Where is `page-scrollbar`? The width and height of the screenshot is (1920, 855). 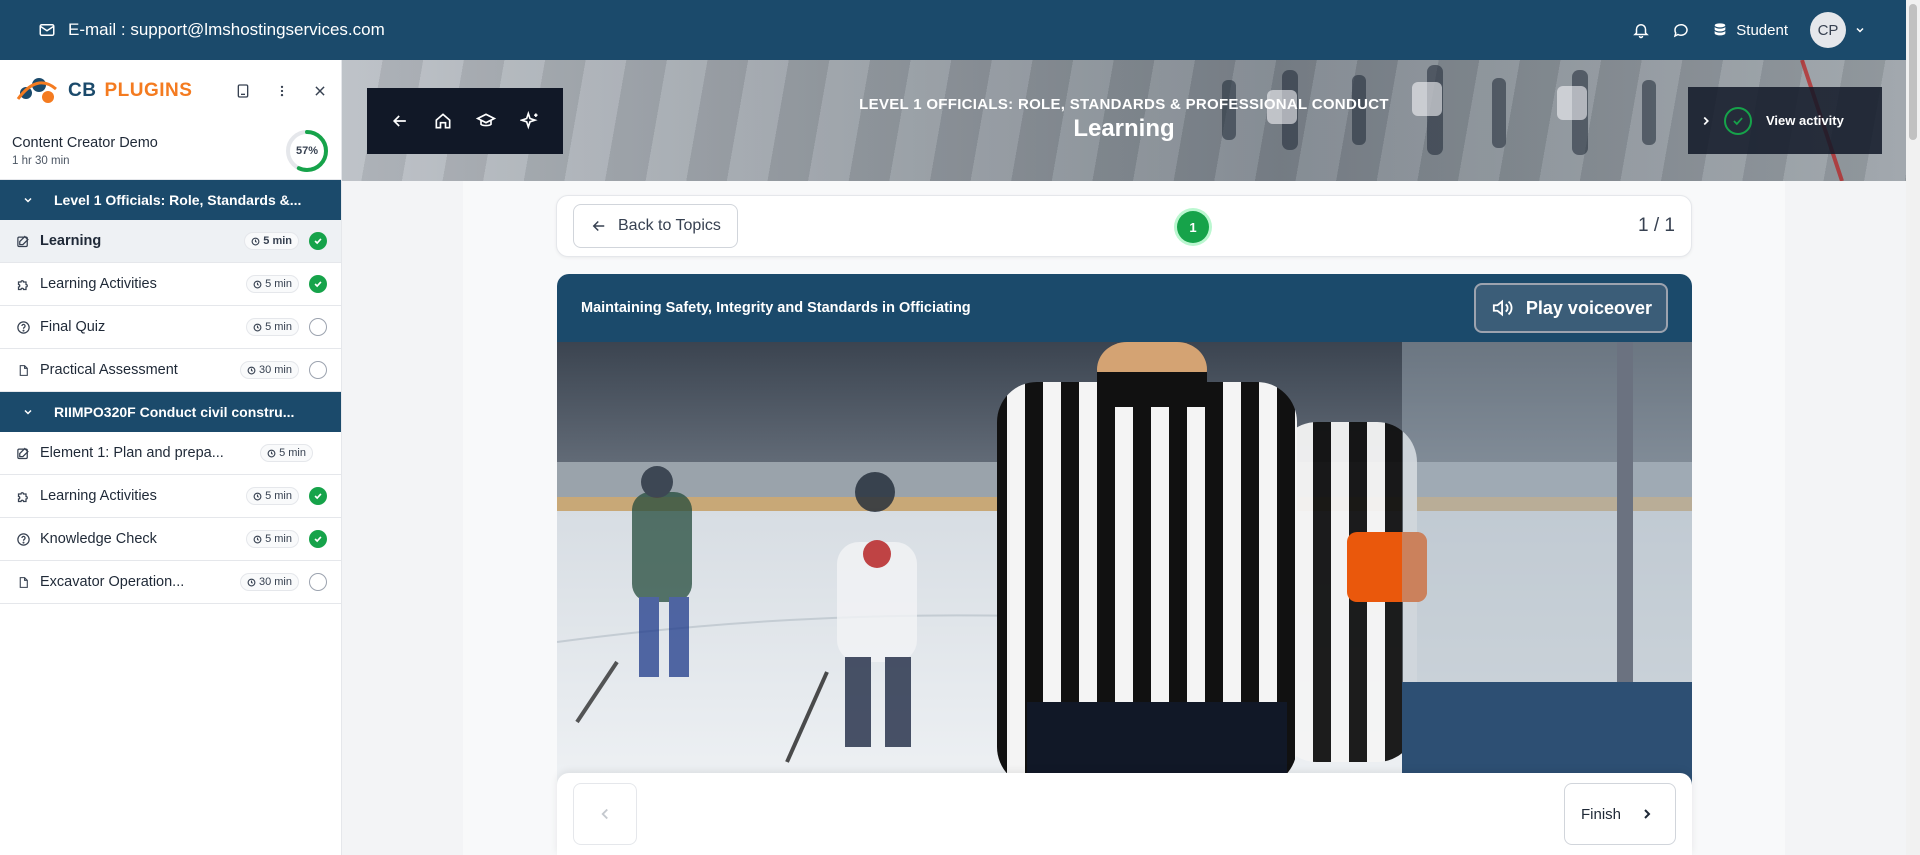 page-scrollbar is located at coordinates (1913, 427).